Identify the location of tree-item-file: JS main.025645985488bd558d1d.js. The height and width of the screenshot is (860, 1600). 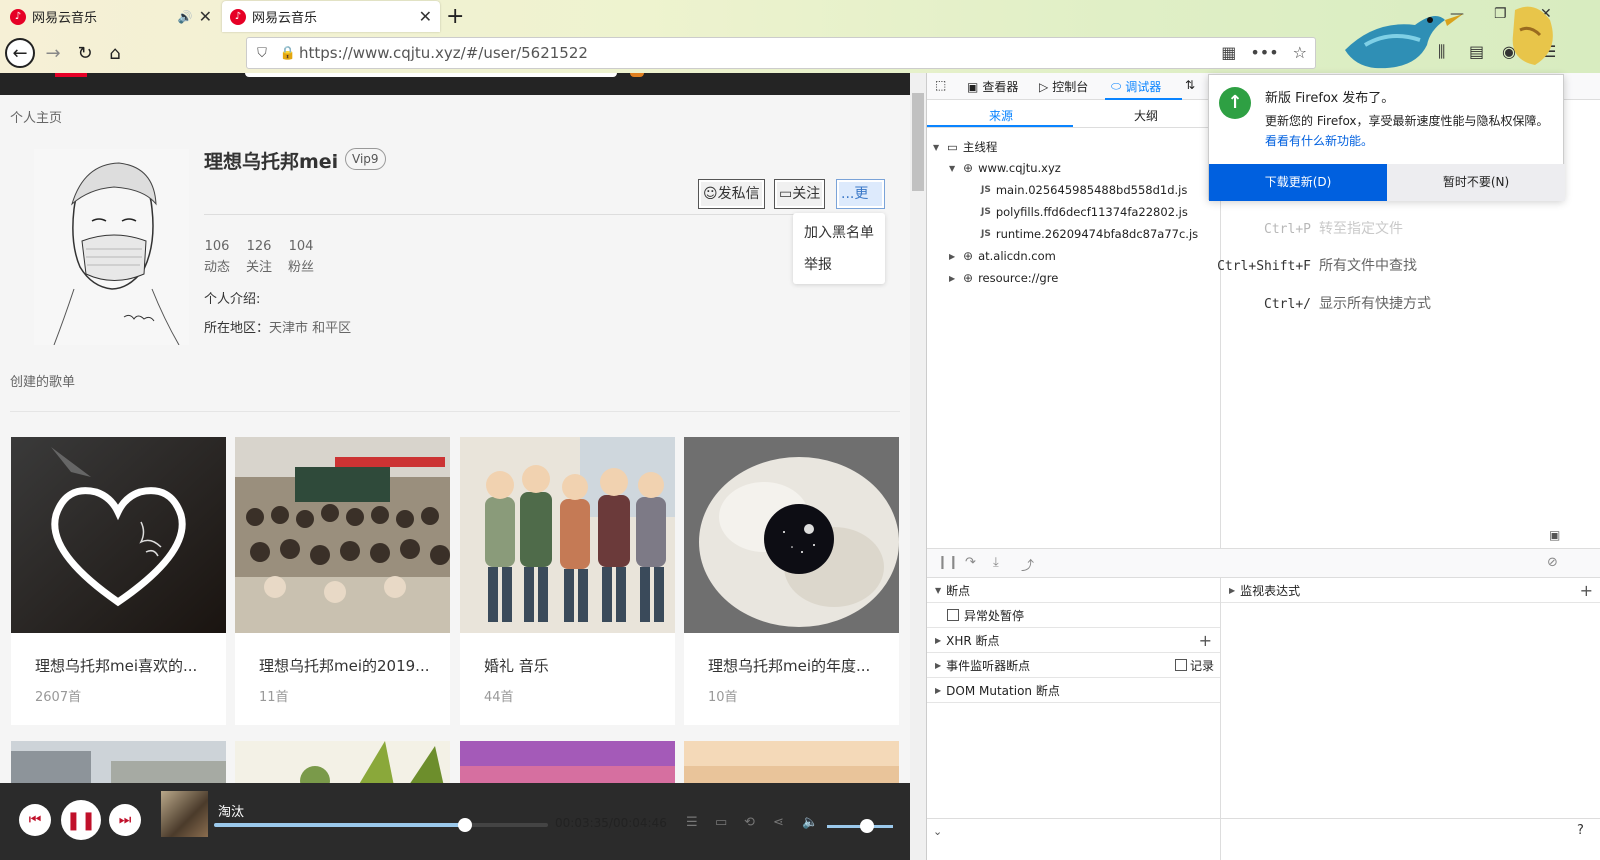
(1084, 190).